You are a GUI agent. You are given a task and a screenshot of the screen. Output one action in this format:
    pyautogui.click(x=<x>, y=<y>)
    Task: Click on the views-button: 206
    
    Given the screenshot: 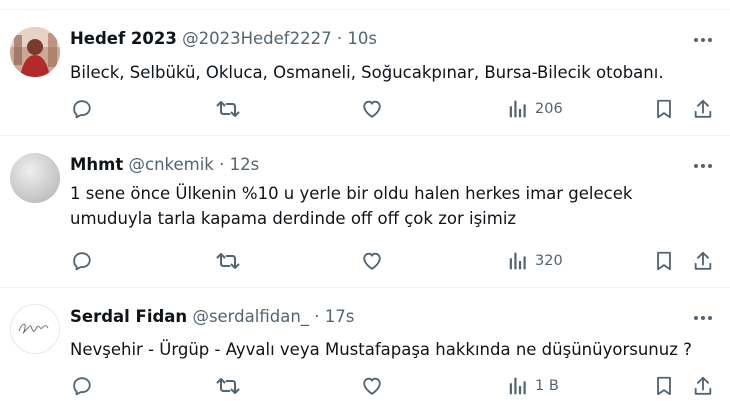 What is the action you would take?
    pyautogui.click(x=535, y=109)
    